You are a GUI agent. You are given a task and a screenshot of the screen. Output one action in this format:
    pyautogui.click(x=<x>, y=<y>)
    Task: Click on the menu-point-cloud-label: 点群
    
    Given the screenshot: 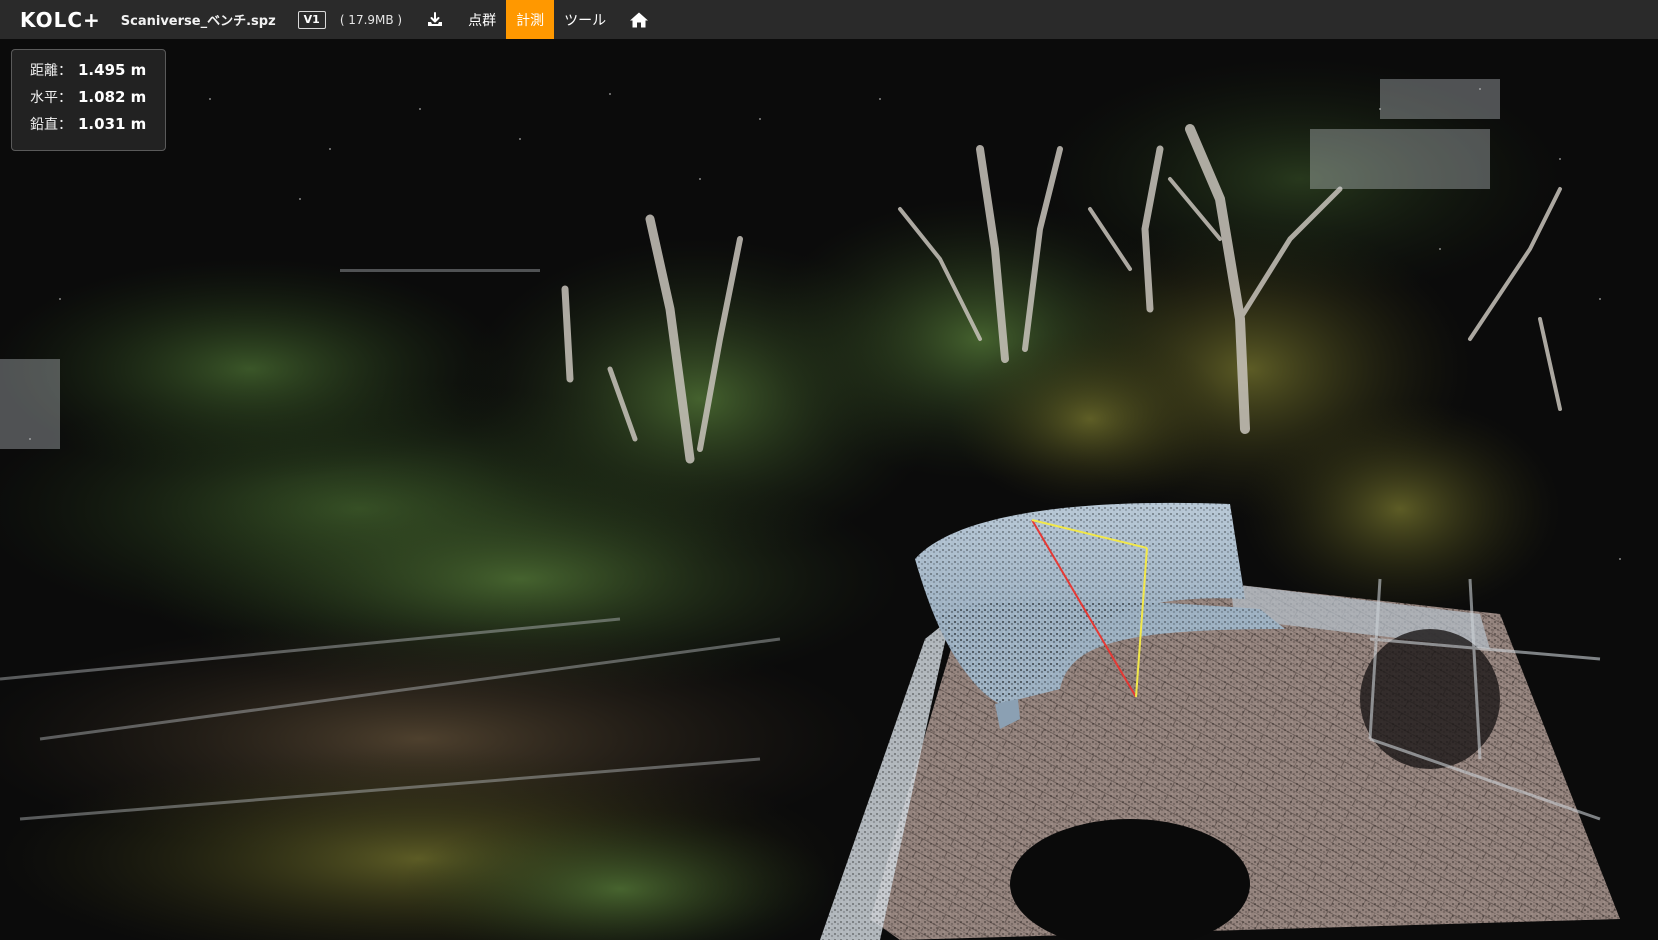 What is the action you would take?
    pyautogui.click(x=482, y=20)
    